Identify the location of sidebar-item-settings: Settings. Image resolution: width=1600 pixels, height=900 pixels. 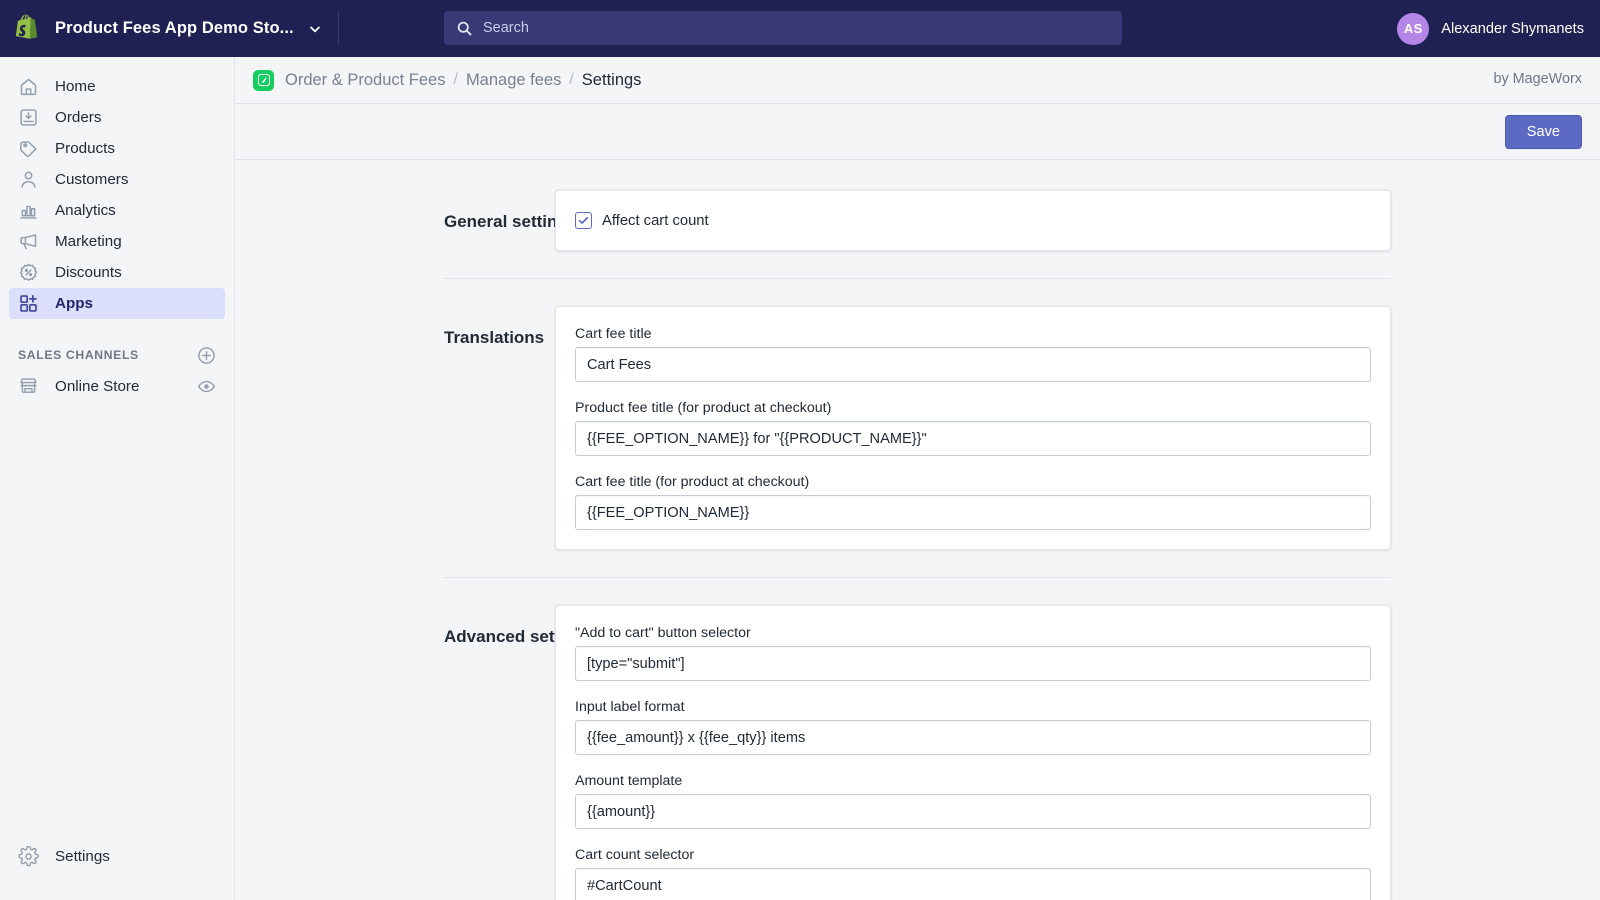
(64, 856).